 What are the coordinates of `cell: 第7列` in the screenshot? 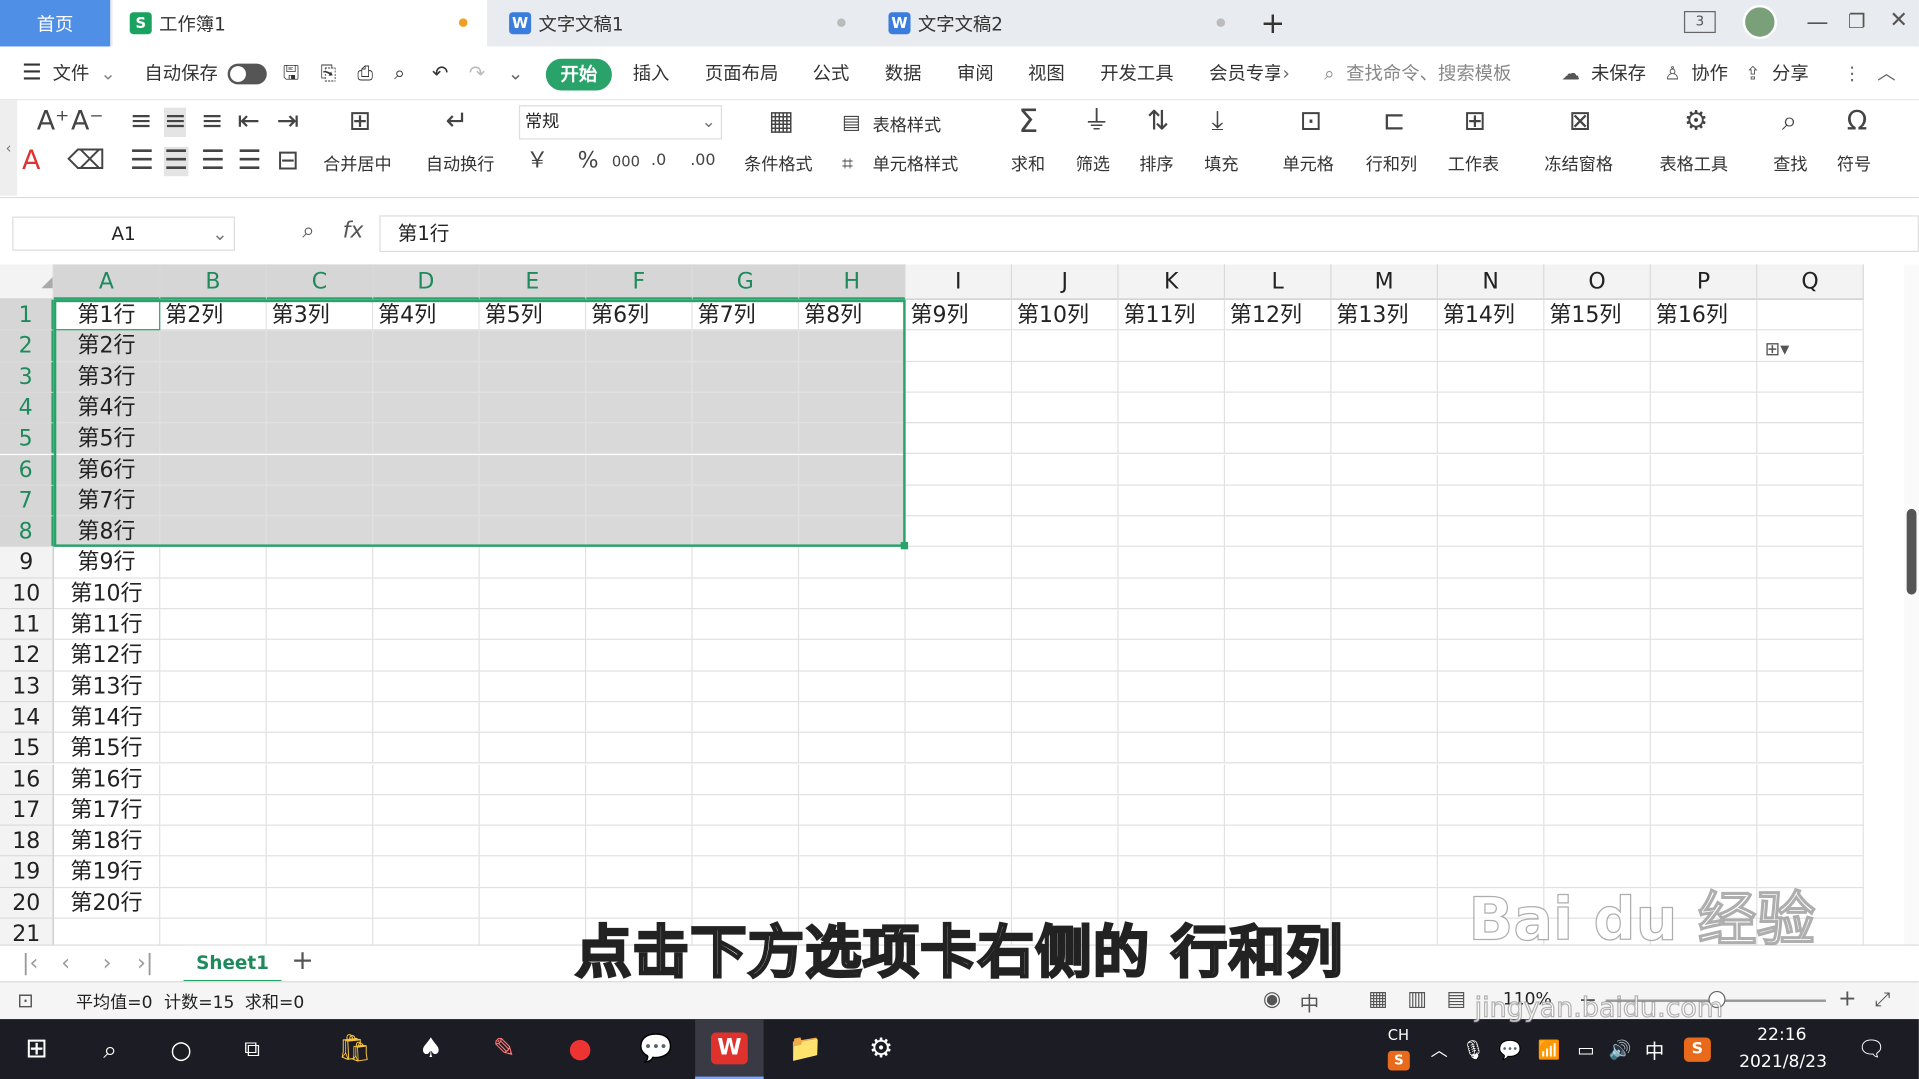 It's located at (746, 315).